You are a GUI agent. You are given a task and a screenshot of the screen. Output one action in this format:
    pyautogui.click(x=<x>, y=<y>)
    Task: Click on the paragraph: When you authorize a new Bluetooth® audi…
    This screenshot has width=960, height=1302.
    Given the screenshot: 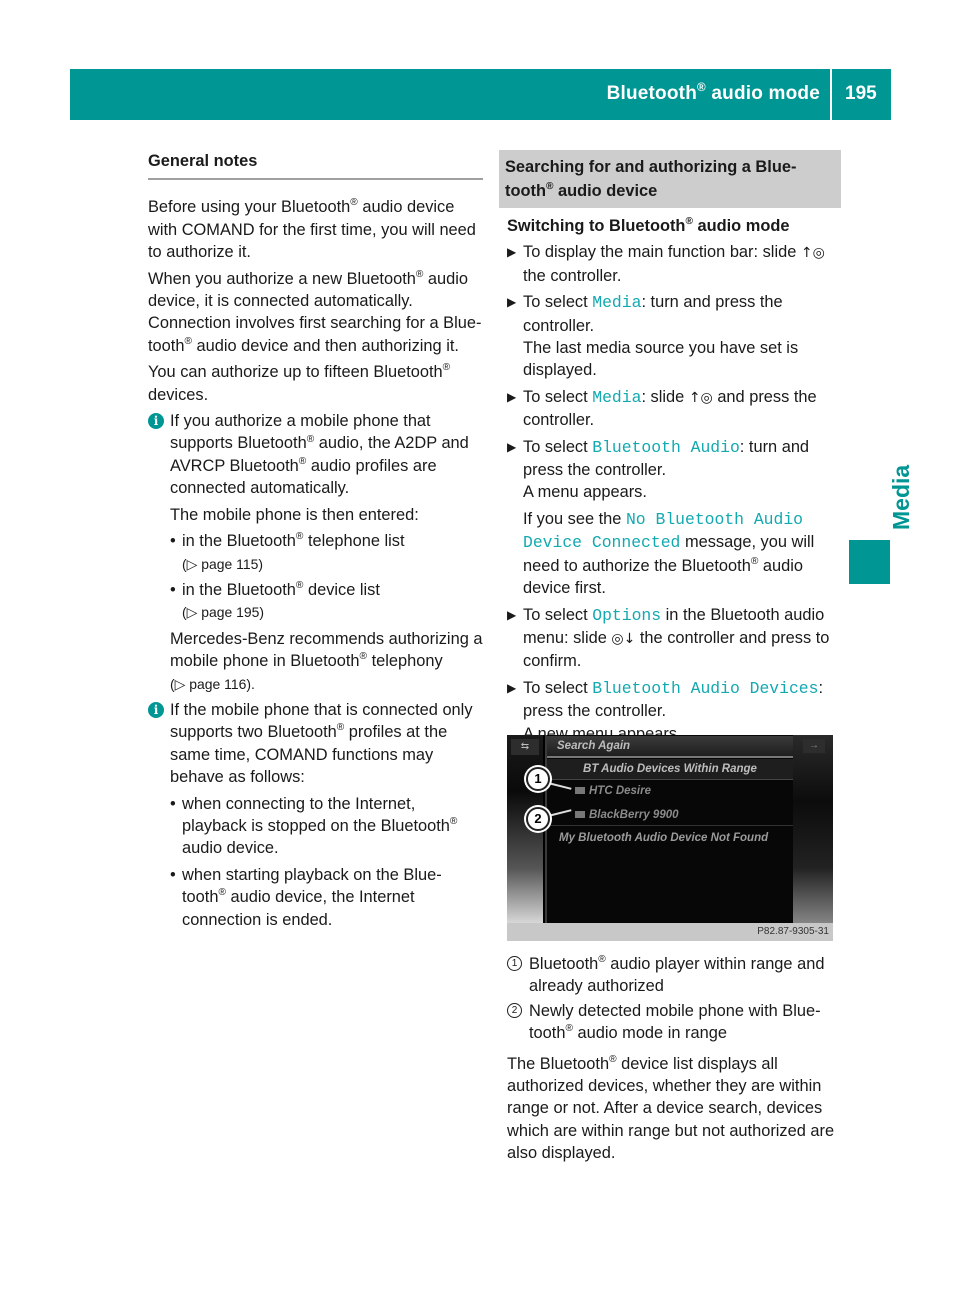 What is the action you would take?
    pyautogui.click(x=315, y=313)
    